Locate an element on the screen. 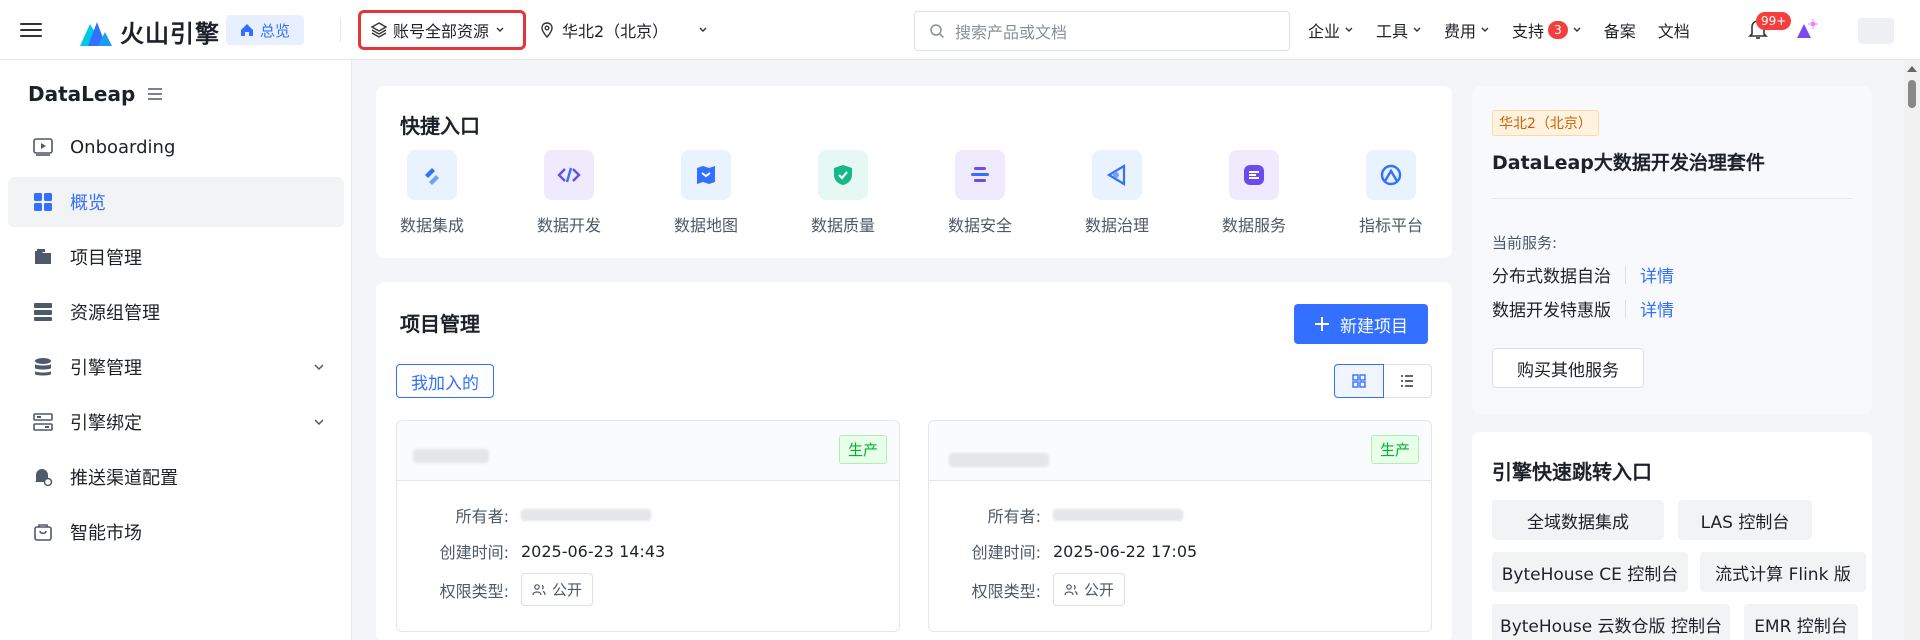 This screenshot has width=1920, height=640. quick-label: 数据治理 is located at coordinates (1116, 225).